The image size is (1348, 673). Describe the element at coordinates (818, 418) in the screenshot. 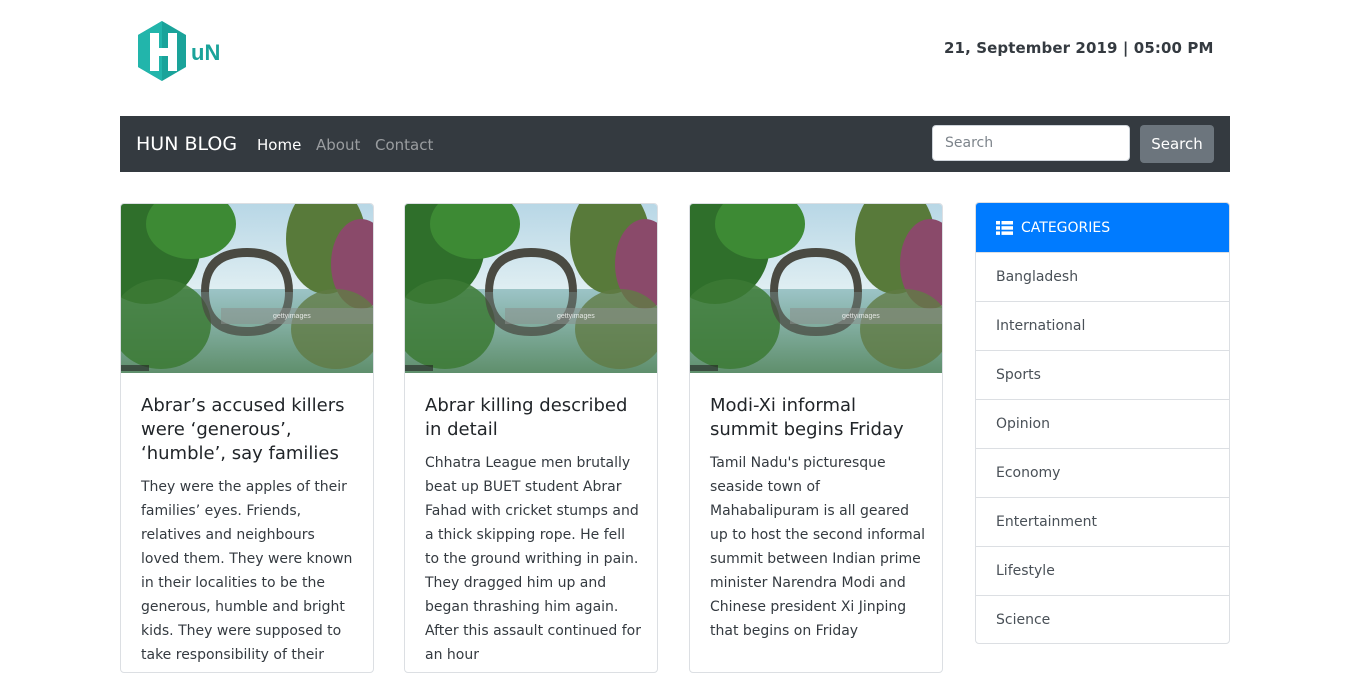

I see `post-title: Modi-Xi informal summit begins Friday` at that location.